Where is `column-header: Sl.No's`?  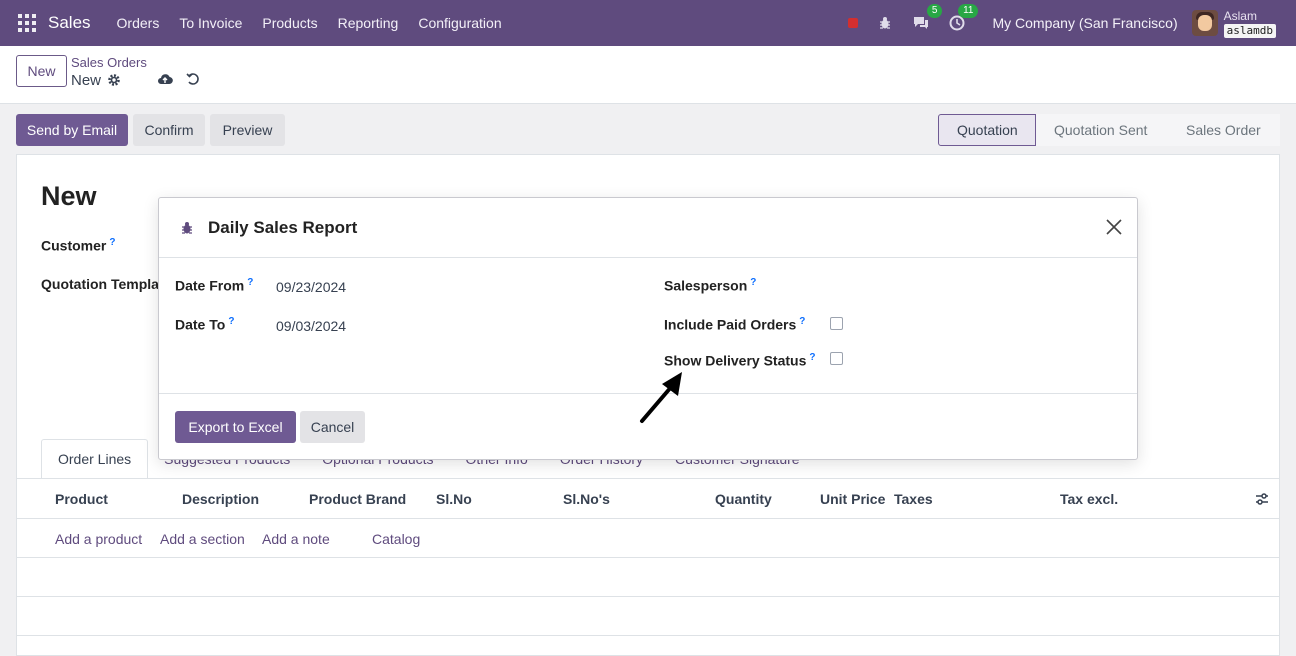
column-header: Sl.No's is located at coordinates (586, 499).